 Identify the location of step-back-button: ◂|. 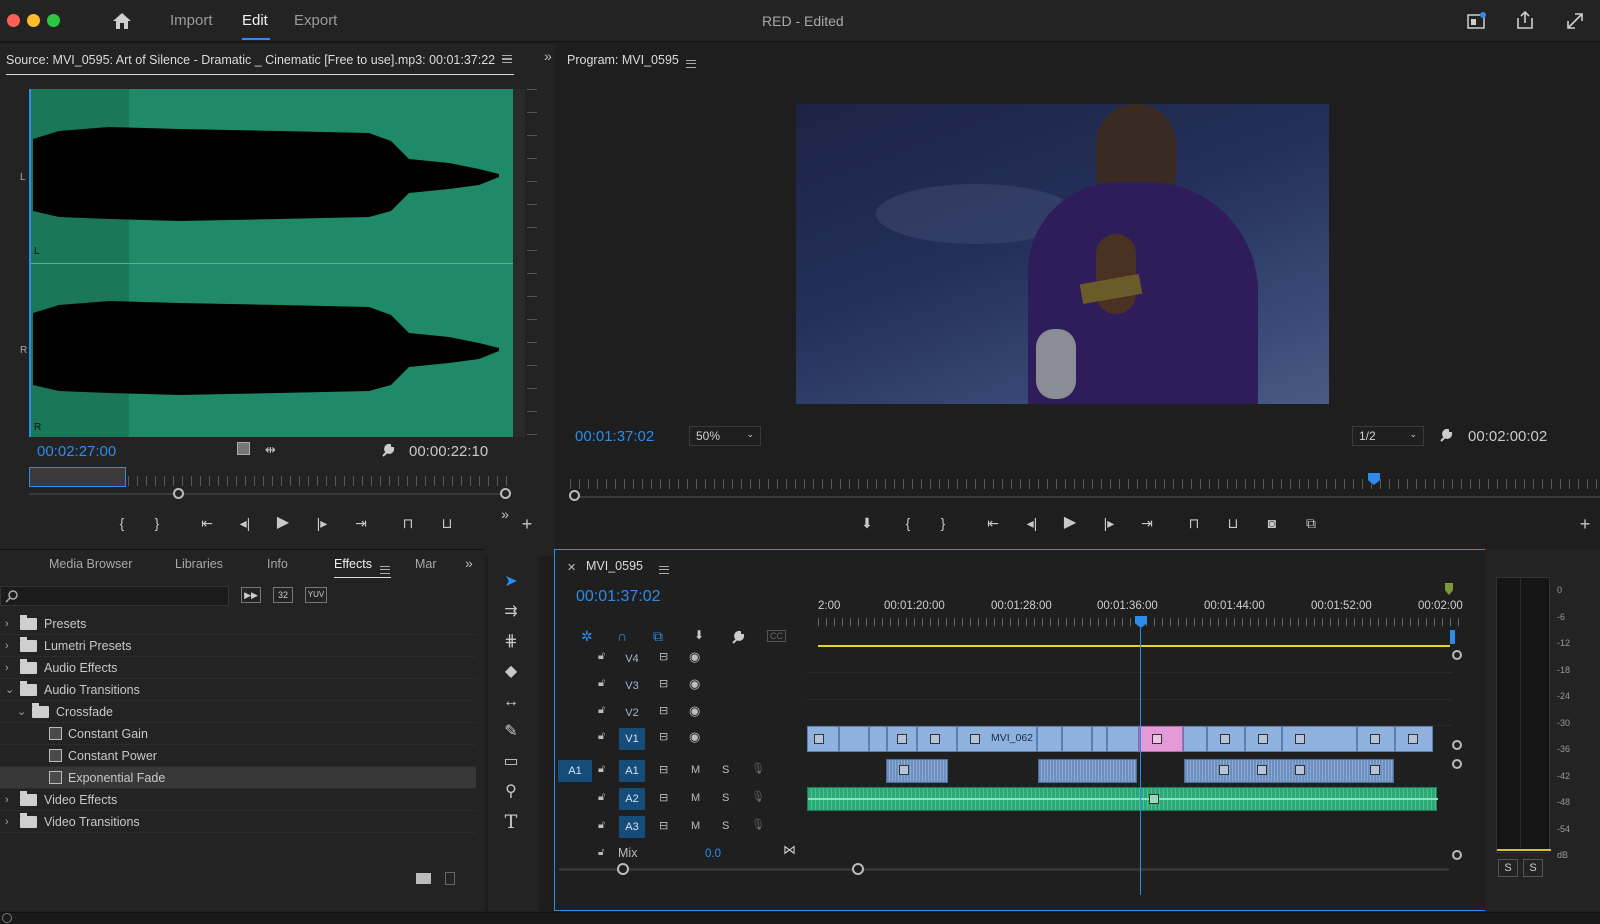
(245, 523).